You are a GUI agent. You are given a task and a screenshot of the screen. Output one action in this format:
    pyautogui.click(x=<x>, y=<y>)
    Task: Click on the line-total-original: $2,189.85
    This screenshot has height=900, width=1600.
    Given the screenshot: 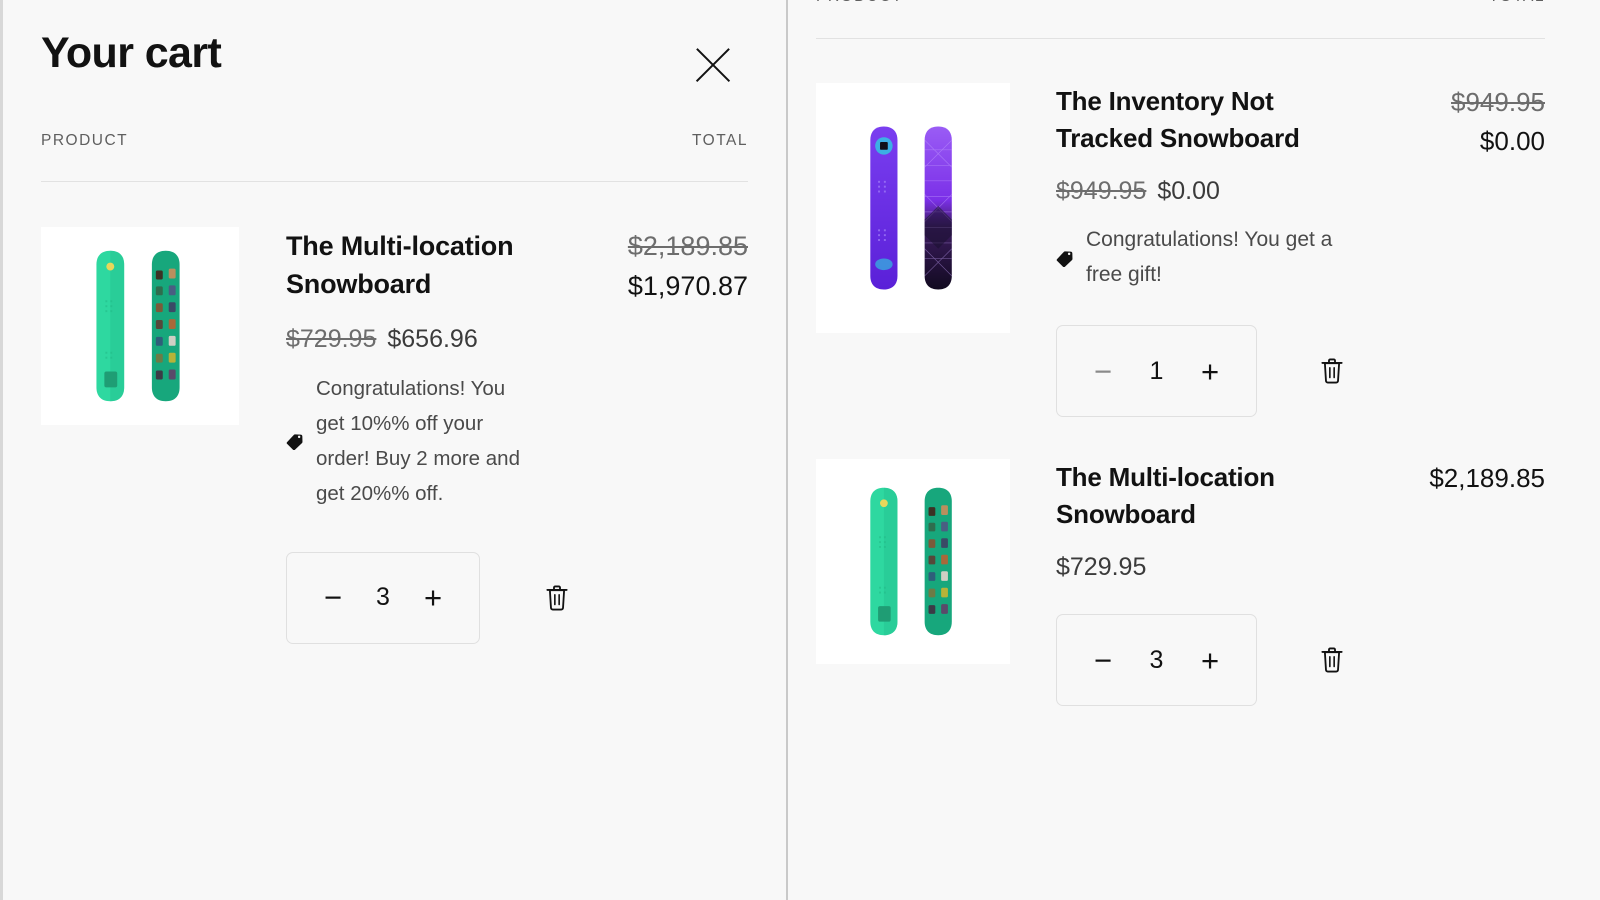 What is the action you would take?
    pyautogui.click(x=687, y=246)
    